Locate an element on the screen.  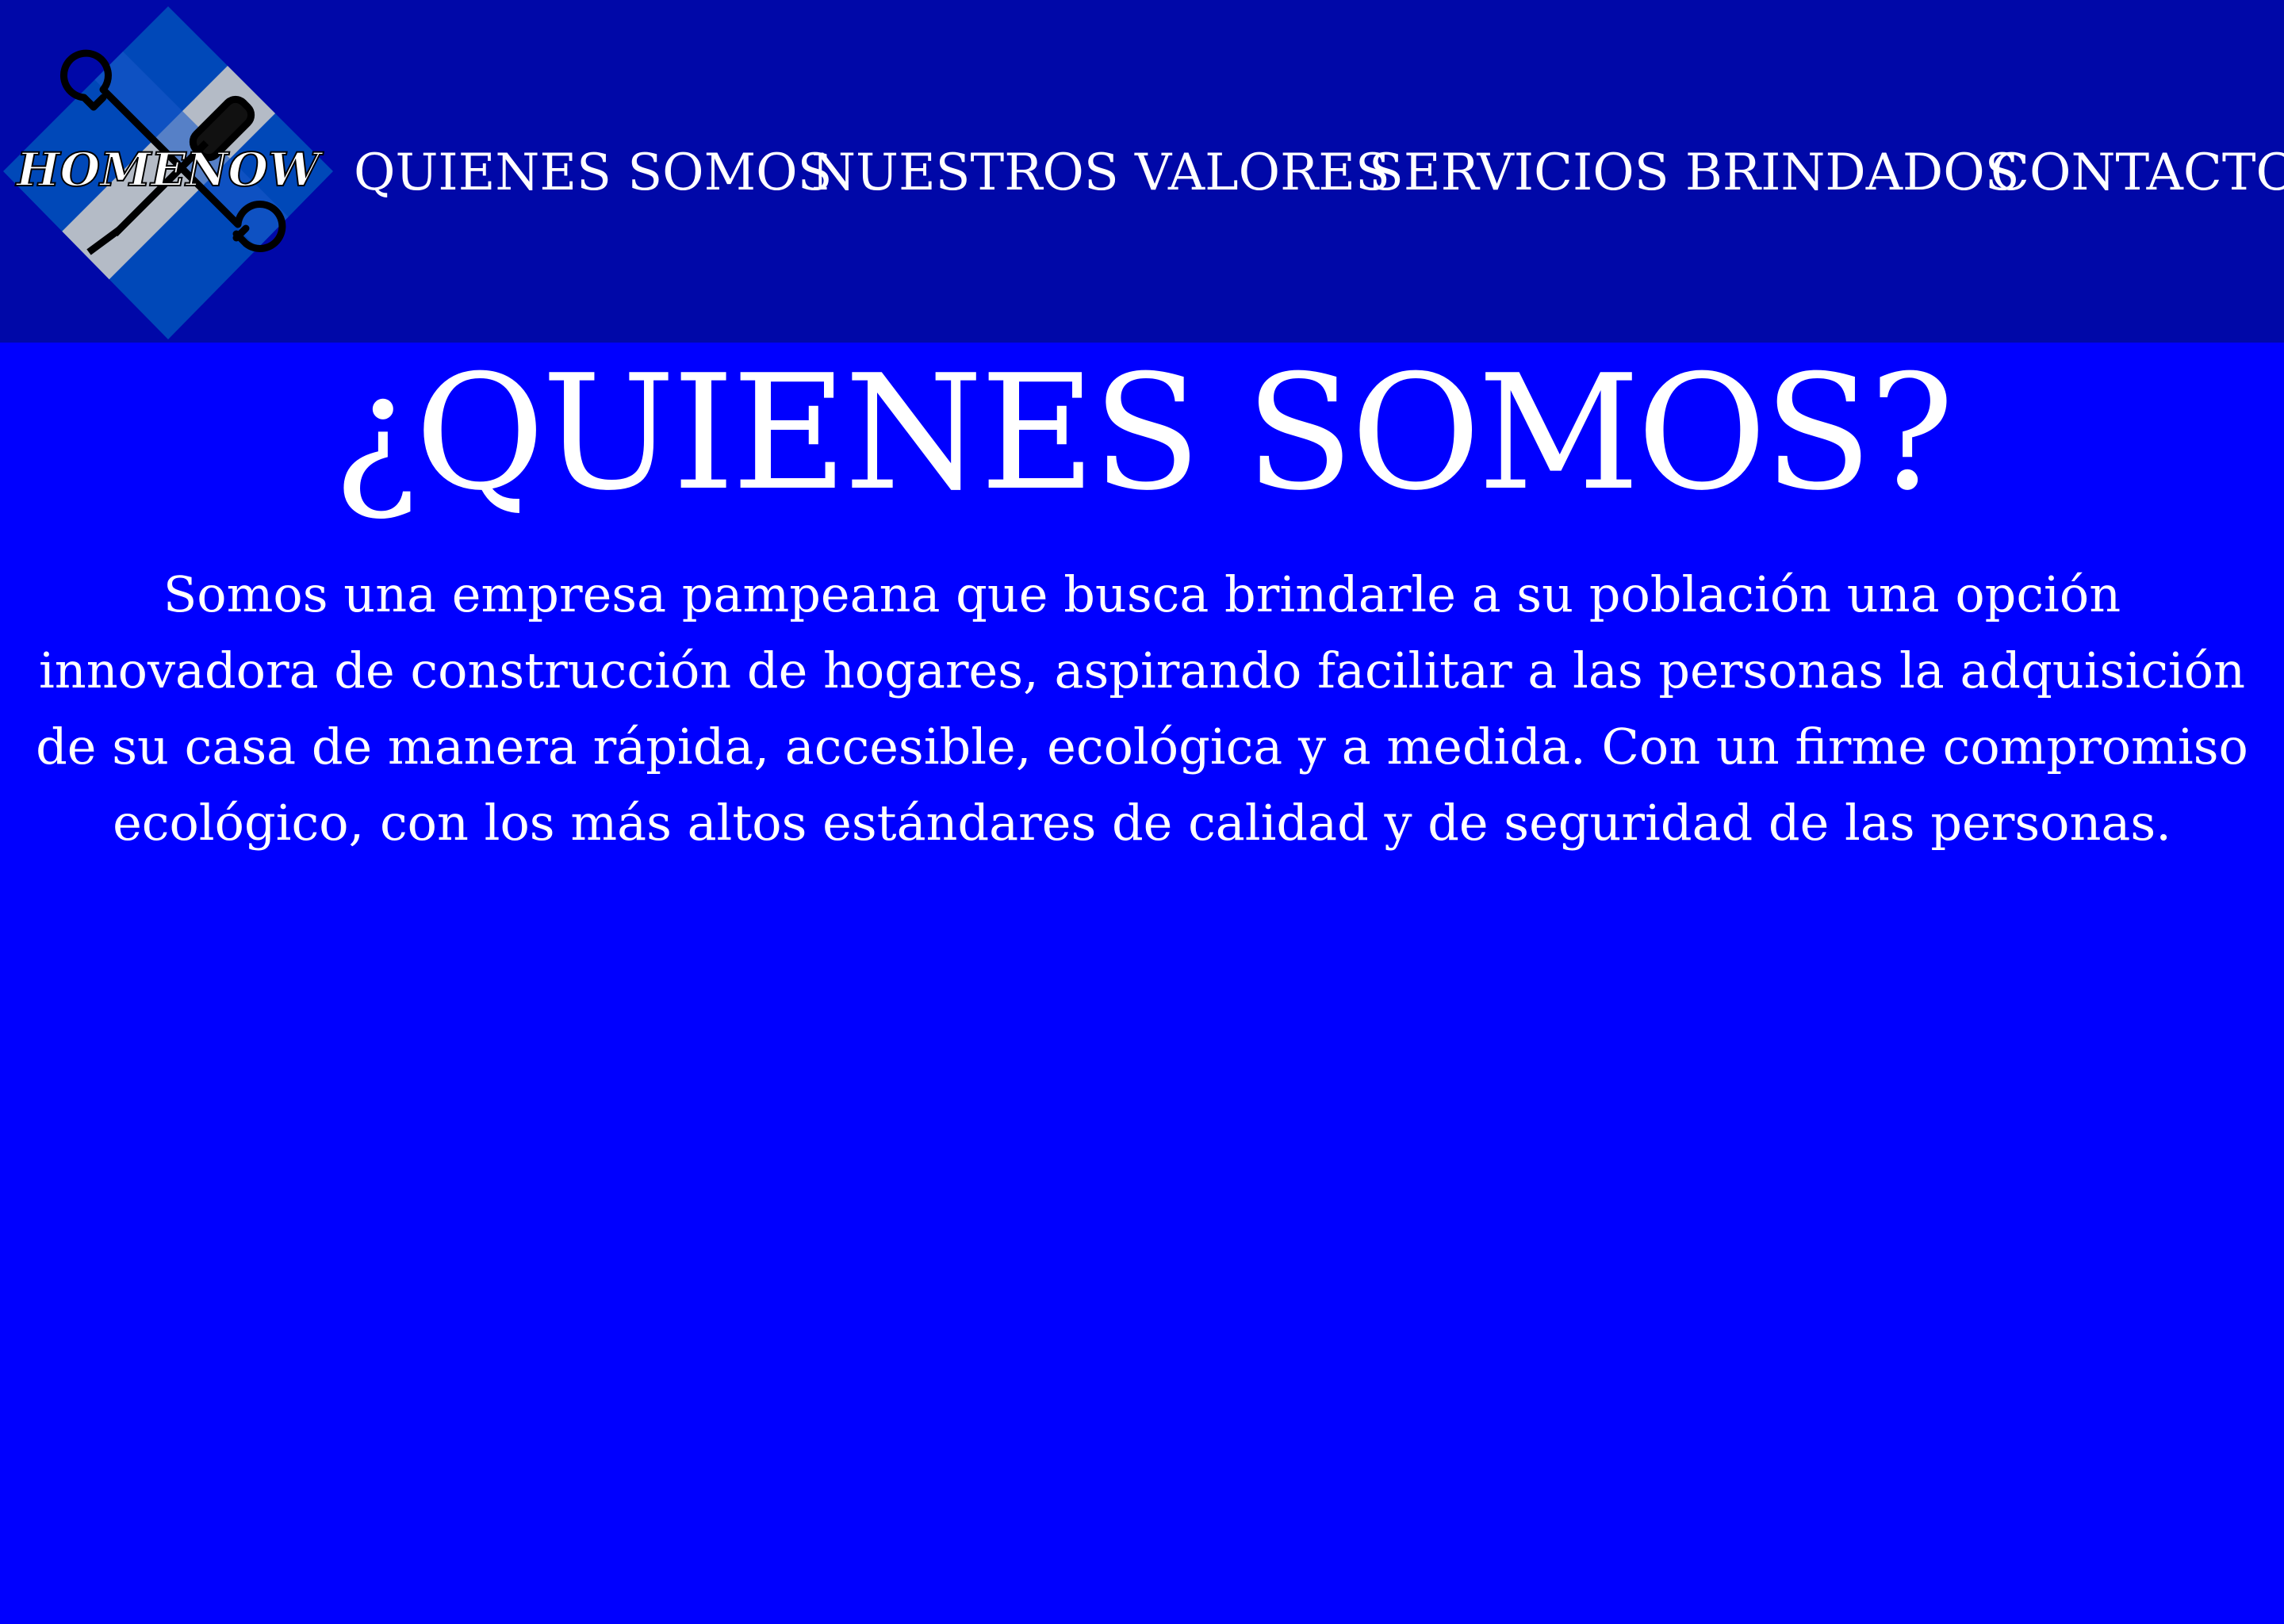
nav-servicios-brindados: SERVICIOS BRINDADOS is located at coordinates (1694, 173).